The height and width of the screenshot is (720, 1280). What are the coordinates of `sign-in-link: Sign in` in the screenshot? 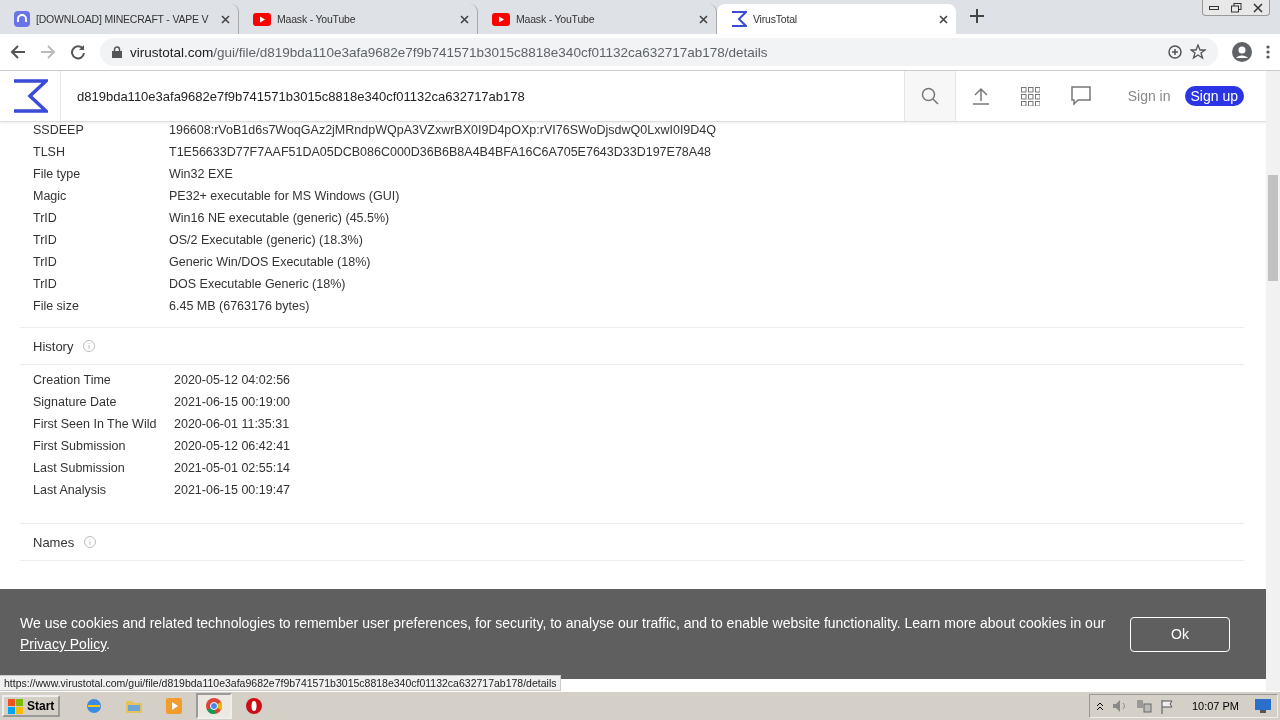 It's located at (1149, 96).